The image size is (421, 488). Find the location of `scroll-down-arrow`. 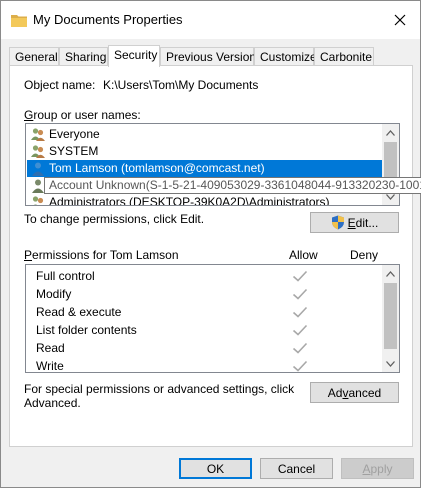

scroll-down-arrow is located at coordinates (390, 363).